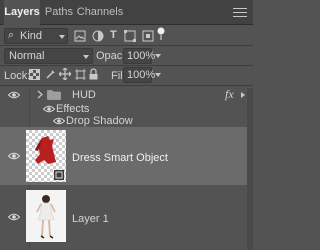 Image resolution: width=320 pixels, height=250 pixels. I want to click on panel-tab-bar: Layers Paths Channels, so click(126, 12).